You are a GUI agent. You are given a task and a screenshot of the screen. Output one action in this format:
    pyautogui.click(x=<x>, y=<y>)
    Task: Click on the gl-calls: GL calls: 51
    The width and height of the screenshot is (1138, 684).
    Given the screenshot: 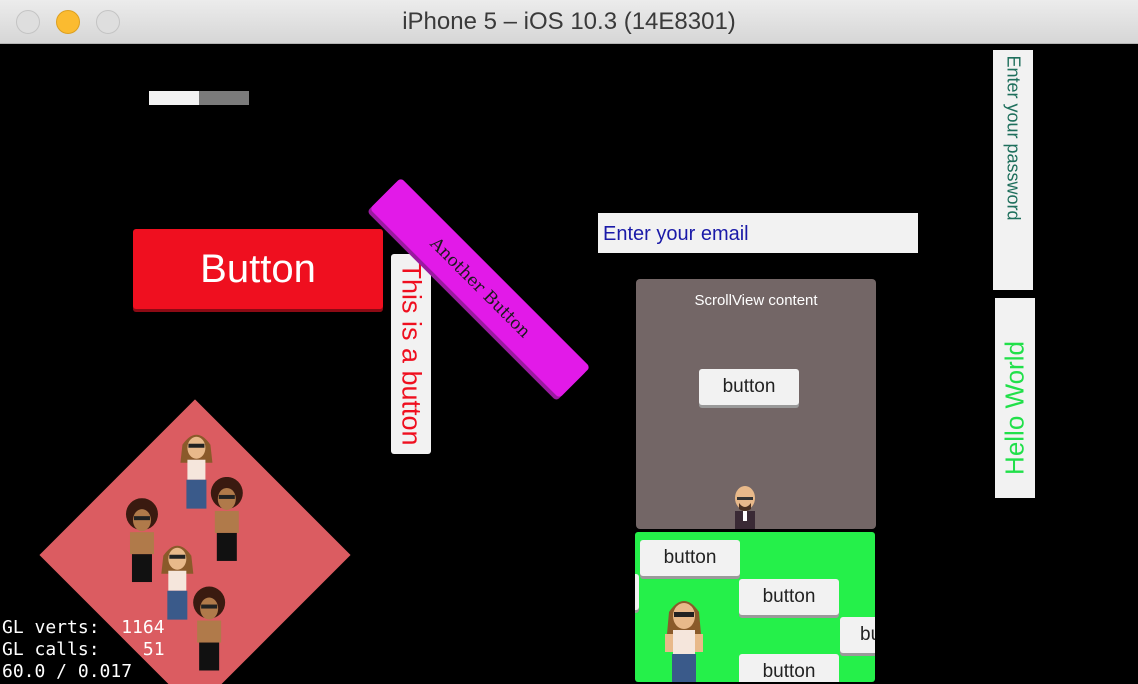 What is the action you would take?
    pyautogui.click(x=83, y=649)
    